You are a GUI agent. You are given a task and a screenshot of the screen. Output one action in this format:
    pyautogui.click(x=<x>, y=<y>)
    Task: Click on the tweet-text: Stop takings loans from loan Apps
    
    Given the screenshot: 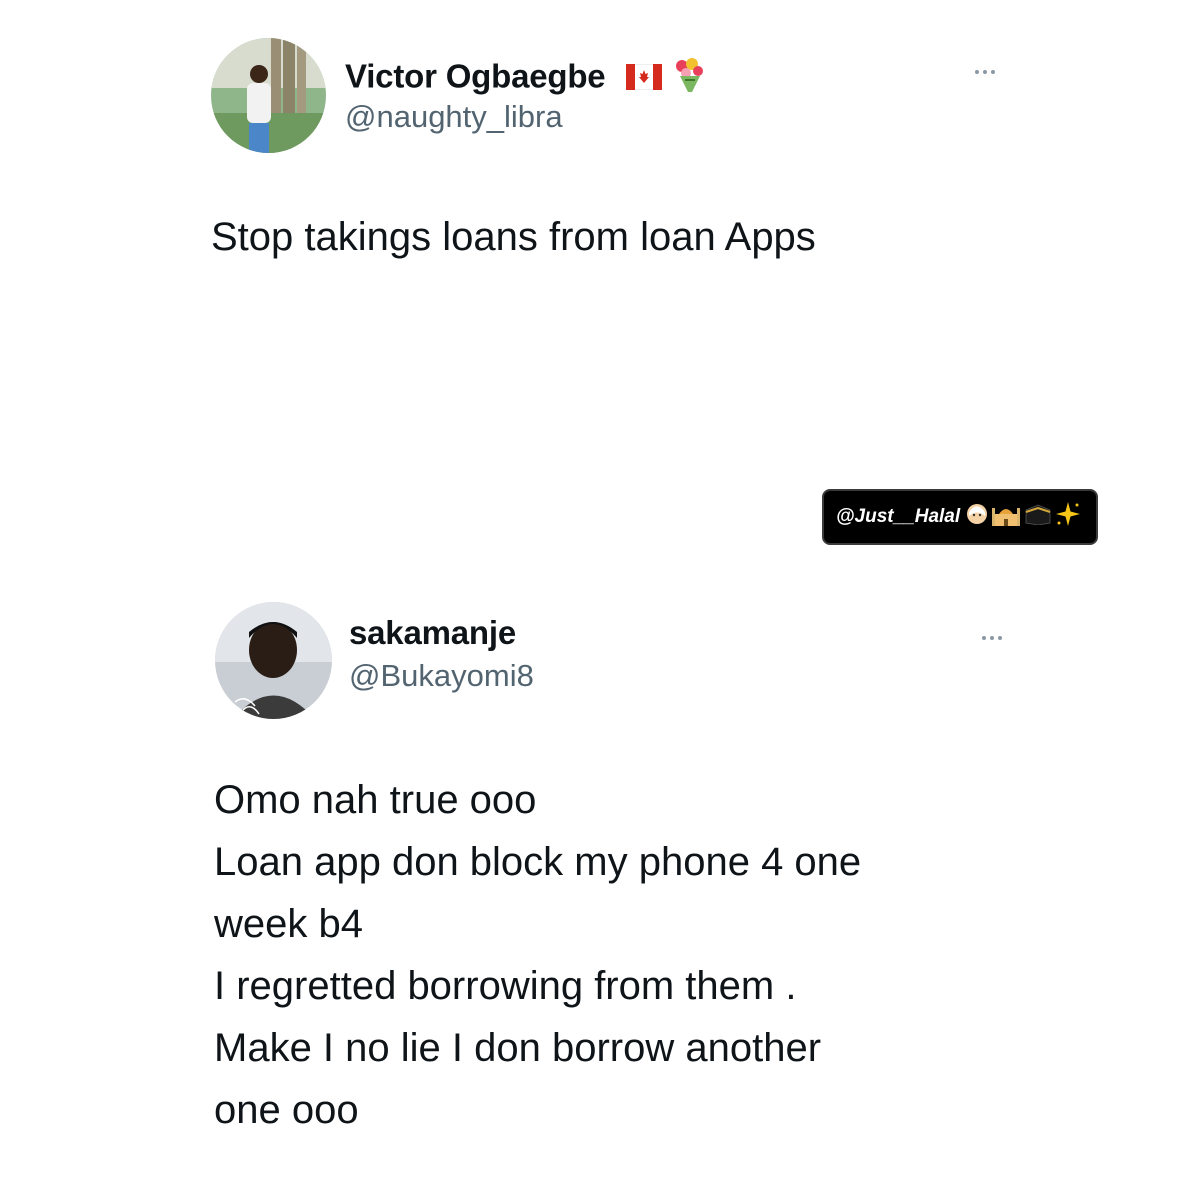 What is the action you would take?
    pyautogui.click(x=513, y=237)
    